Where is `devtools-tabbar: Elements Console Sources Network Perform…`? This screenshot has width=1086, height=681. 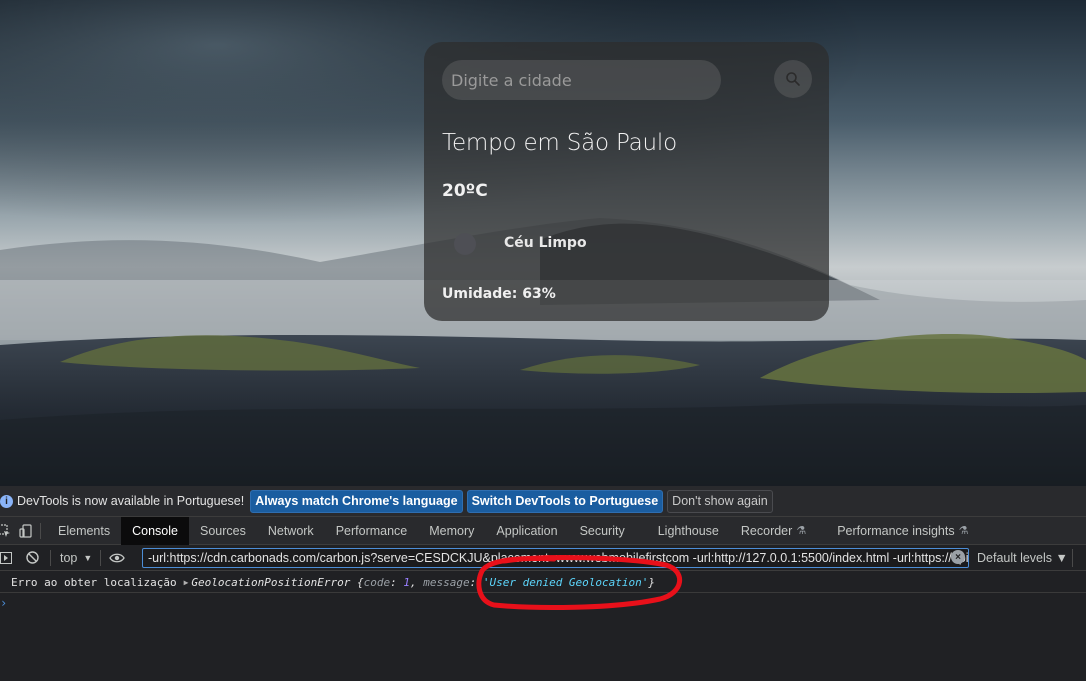
devtools-tabbar: Elements Console Sources Network Perform… is located at coordinates (543, 530).